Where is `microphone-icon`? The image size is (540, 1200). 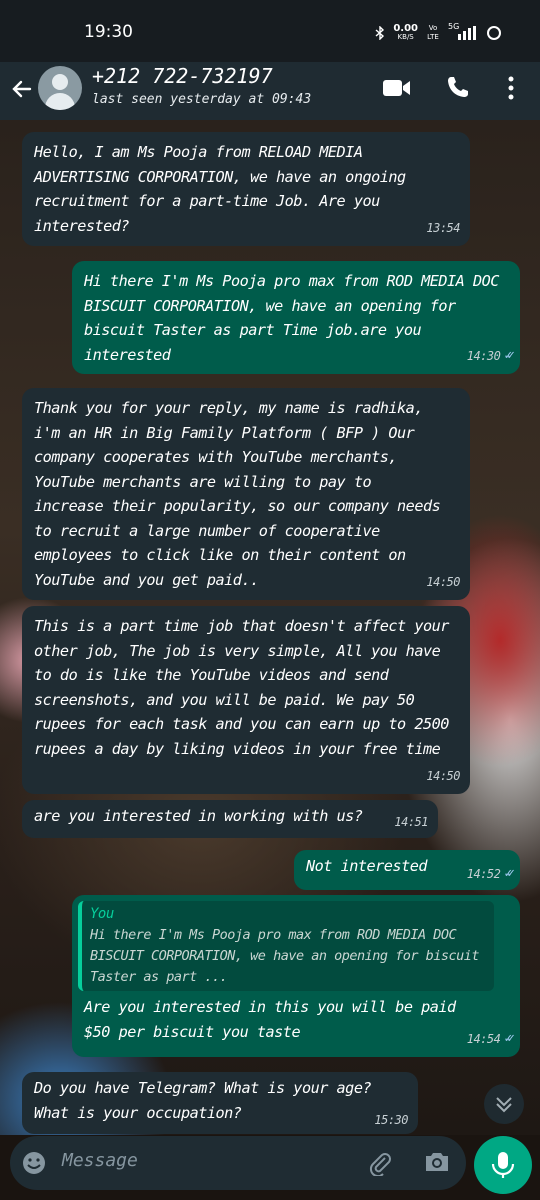 microphone-icon is located at coordinates (503, 1165).